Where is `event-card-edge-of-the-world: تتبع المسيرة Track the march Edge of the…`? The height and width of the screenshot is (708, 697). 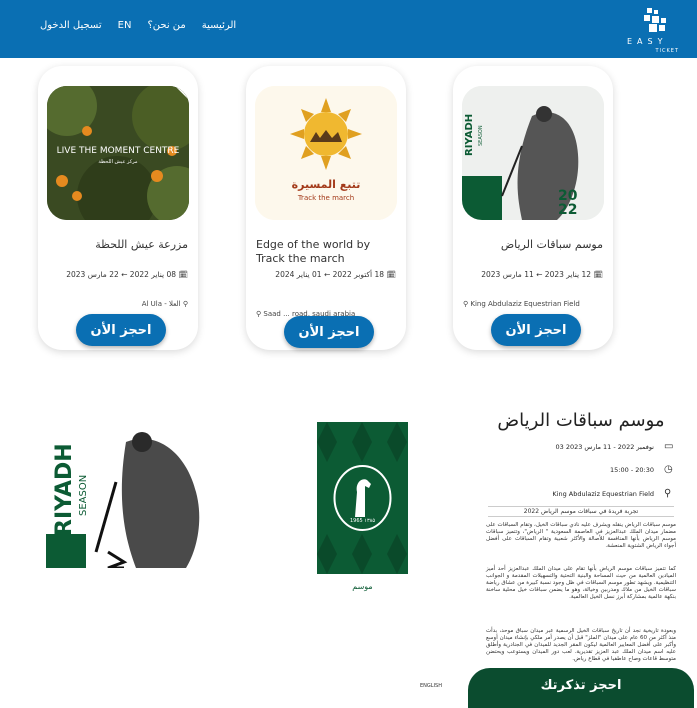
event-card-edge-of-the-world: تتبع المسيرة Track the march Edge of the… is located at coordinates (326, 208).